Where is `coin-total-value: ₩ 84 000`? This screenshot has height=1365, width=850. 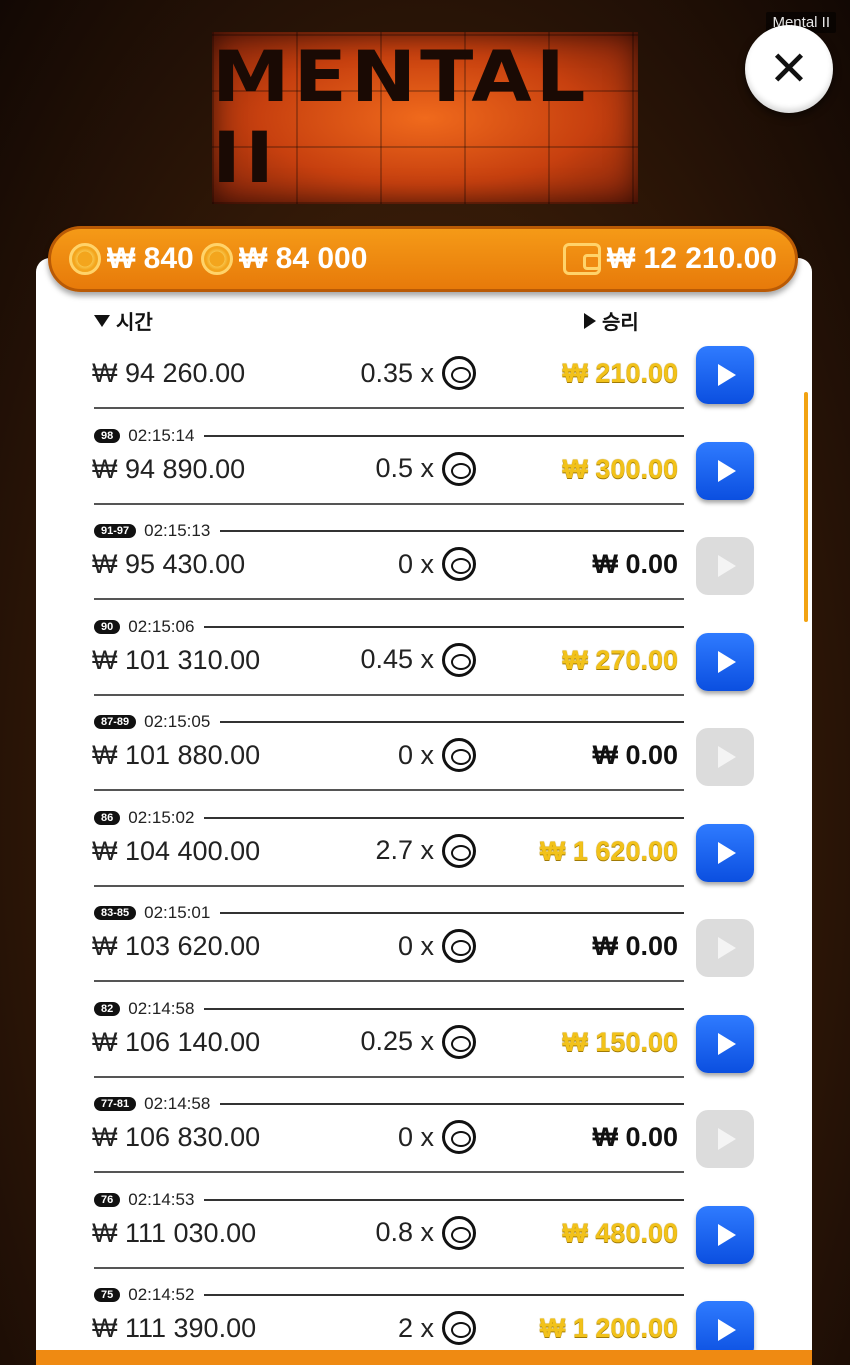
coin-total-value: ₩ 84 000 is located at coordinates (303, 258).